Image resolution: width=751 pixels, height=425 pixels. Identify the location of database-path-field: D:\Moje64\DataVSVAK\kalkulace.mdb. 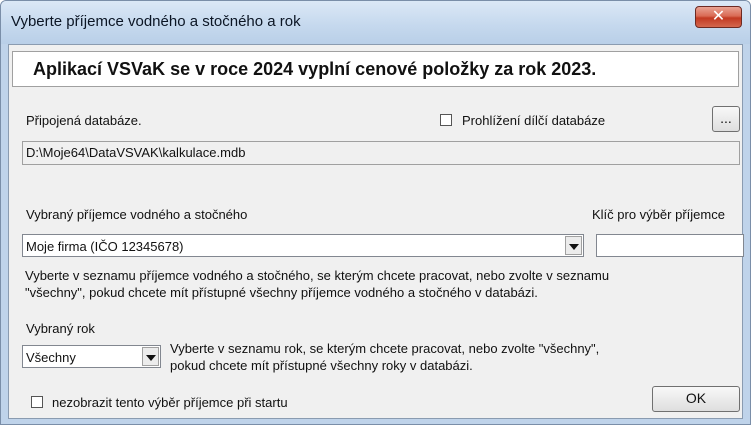
(381, 153).